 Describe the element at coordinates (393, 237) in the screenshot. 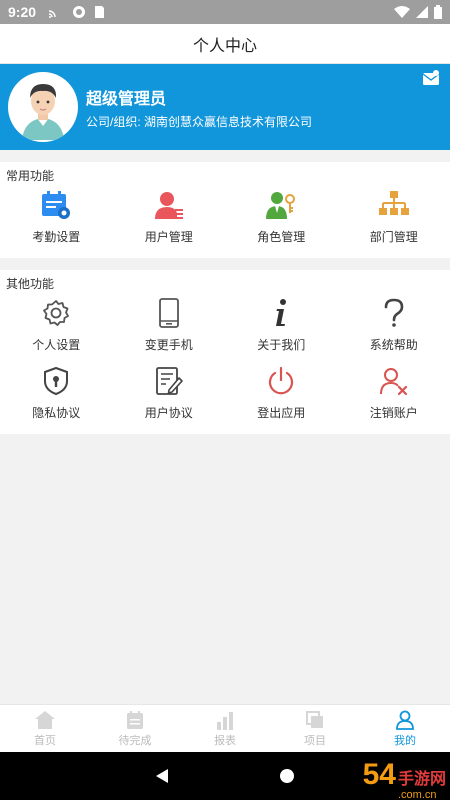

I see `department-management-label: 部门管理` at that location.